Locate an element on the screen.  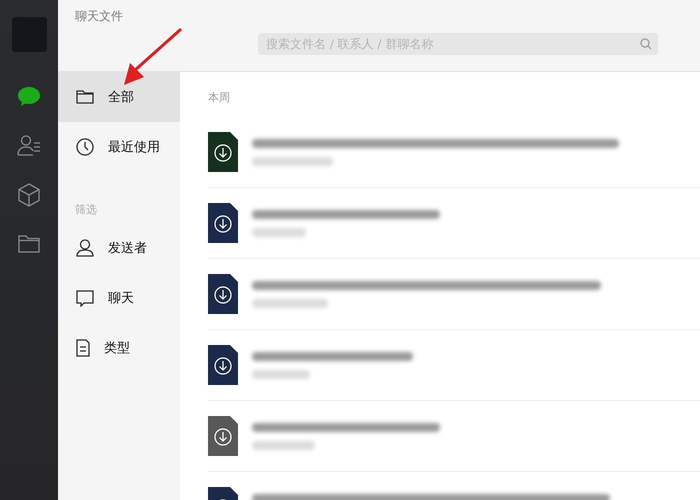
nav-item: 发送者 is located at coordinates (119, 248).